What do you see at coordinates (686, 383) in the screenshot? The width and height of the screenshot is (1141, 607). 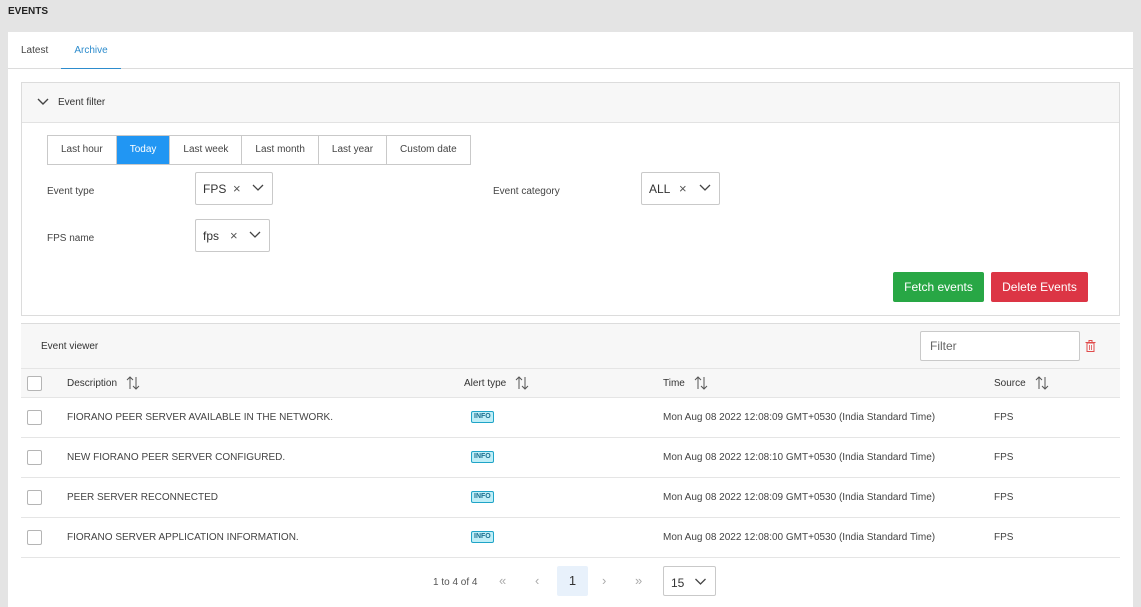 I see `column-time: Time` at bounding box center [686, 383].